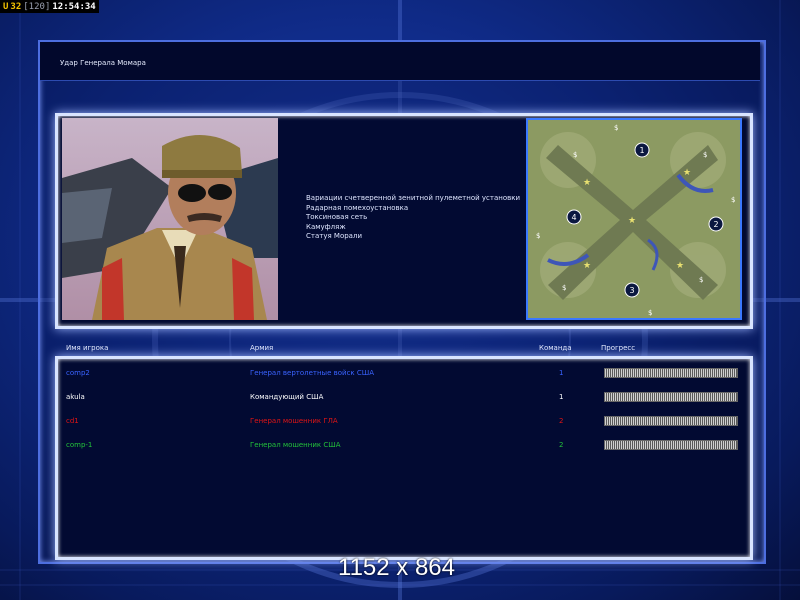 The height and width of the screenshot is (600, 800). I want to click on description-line: Камуфляж, so click(413, 228).